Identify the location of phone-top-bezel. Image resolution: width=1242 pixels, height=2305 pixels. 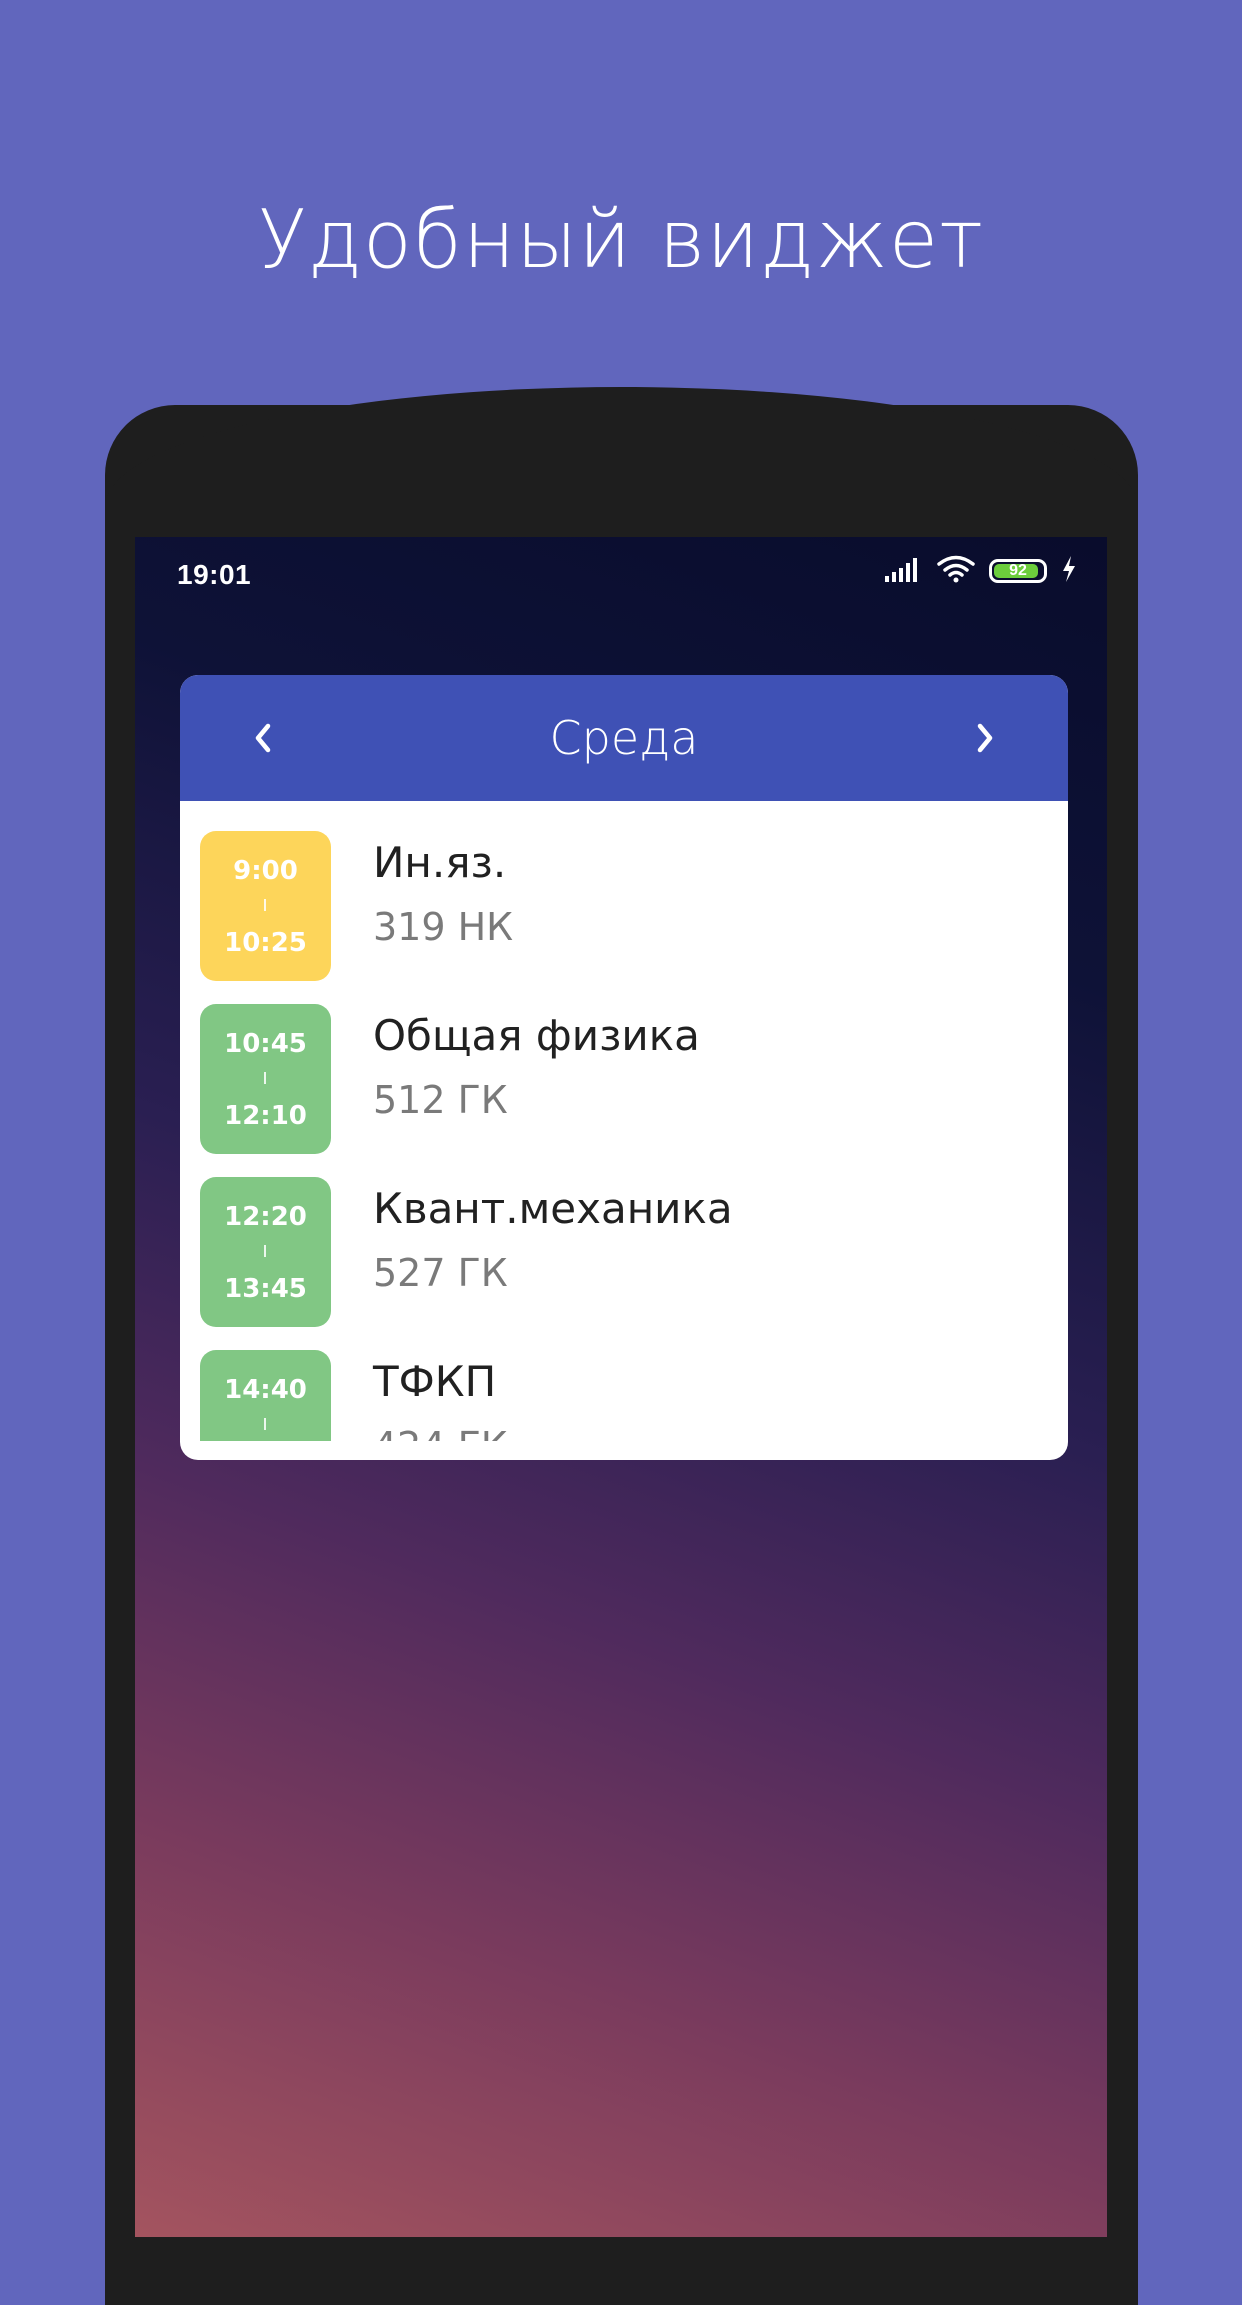
(621, 447).